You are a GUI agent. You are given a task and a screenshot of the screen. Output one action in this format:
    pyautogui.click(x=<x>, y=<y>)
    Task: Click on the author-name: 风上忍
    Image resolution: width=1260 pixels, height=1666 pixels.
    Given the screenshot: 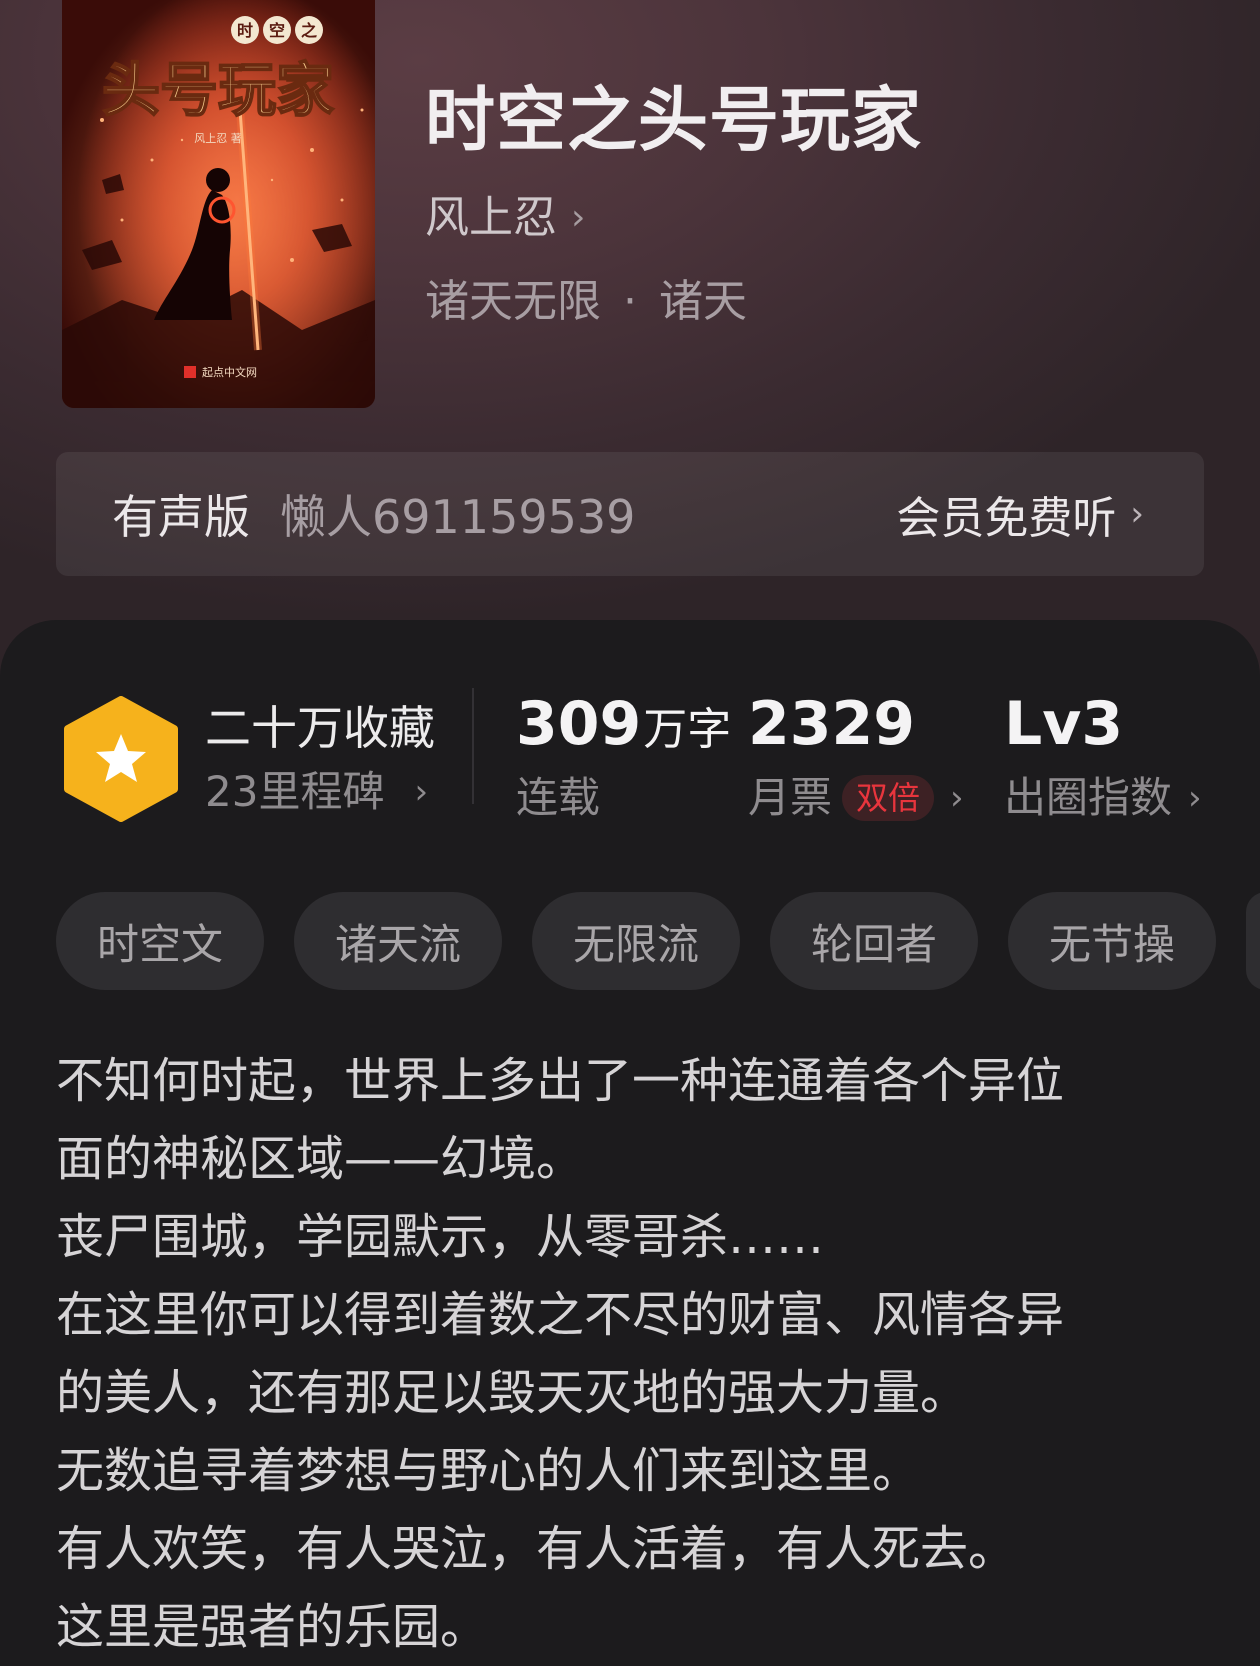 What is the action you would take?
    pyautogui.click(x=491, y=217)
    